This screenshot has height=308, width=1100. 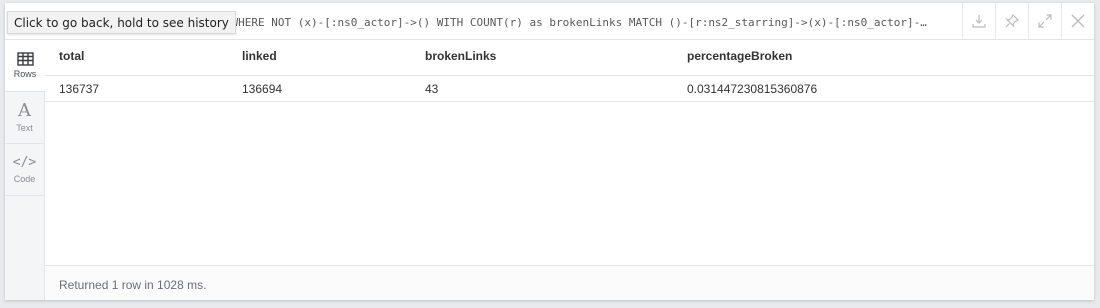 I want to click on close-button, so click(x=1077, y=21).